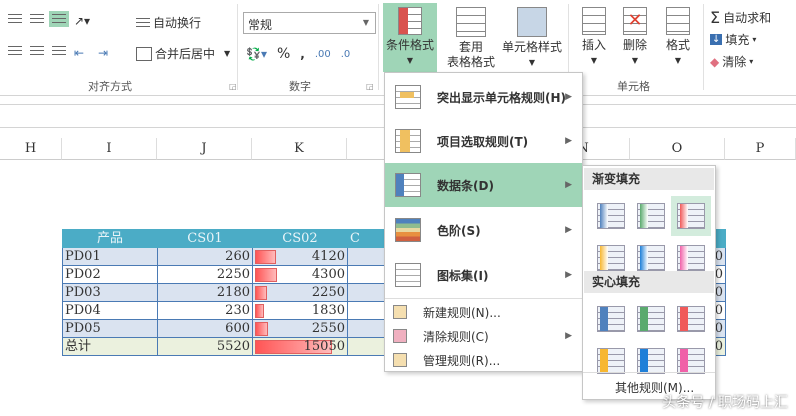 This screenshot has height=416, width=796. I want to click on cs01-cell: 5520, so click(205, 346).